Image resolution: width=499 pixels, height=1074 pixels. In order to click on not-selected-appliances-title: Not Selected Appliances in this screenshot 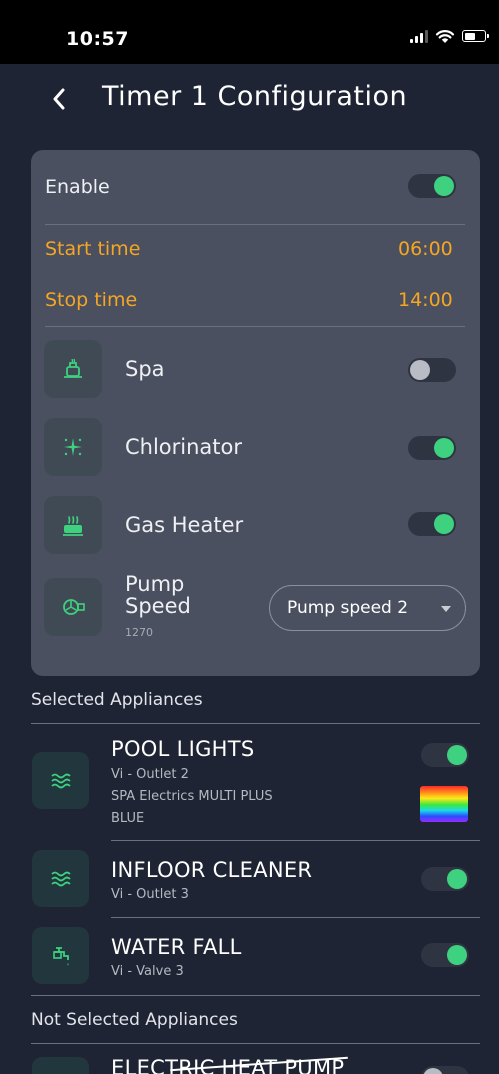, I will do `click(134, 1020)`.